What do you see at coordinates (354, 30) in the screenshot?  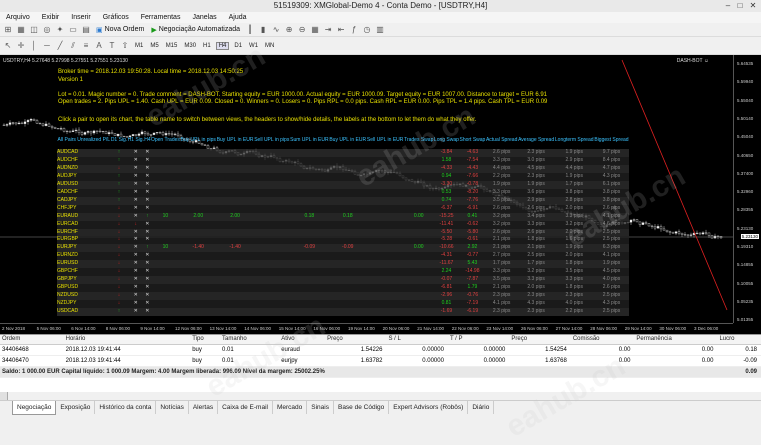 I see `indicators-icon: ƒ` at bounding box center [354, 30].